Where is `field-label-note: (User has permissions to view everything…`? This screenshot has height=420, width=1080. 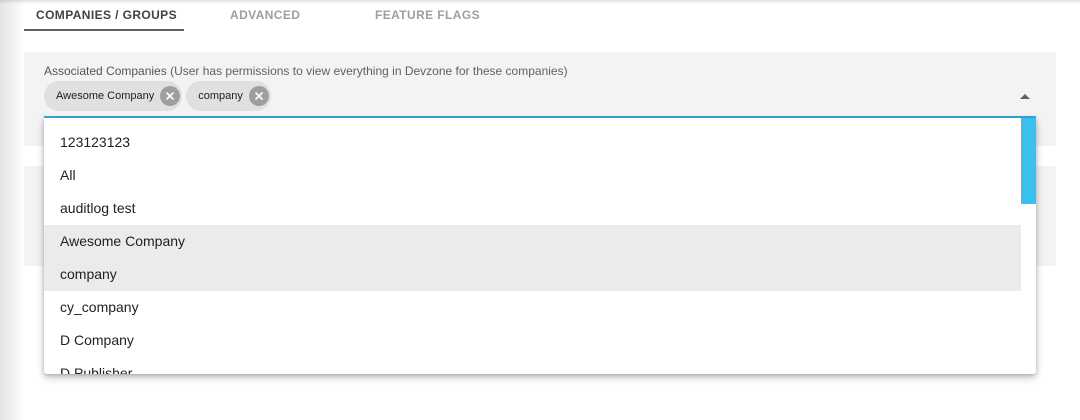
field-label-note: (User has permissions to view everything… is located at coordinates (367, 71).